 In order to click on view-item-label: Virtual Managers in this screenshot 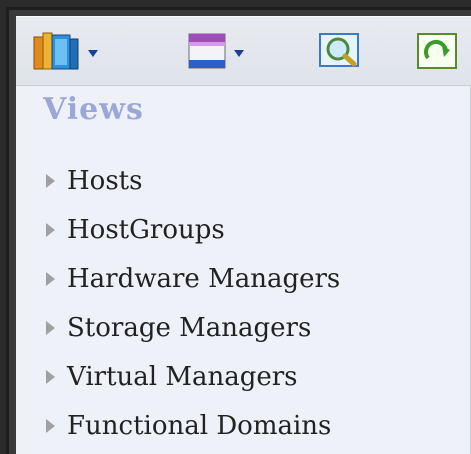, I will do `click(182, 377)`.